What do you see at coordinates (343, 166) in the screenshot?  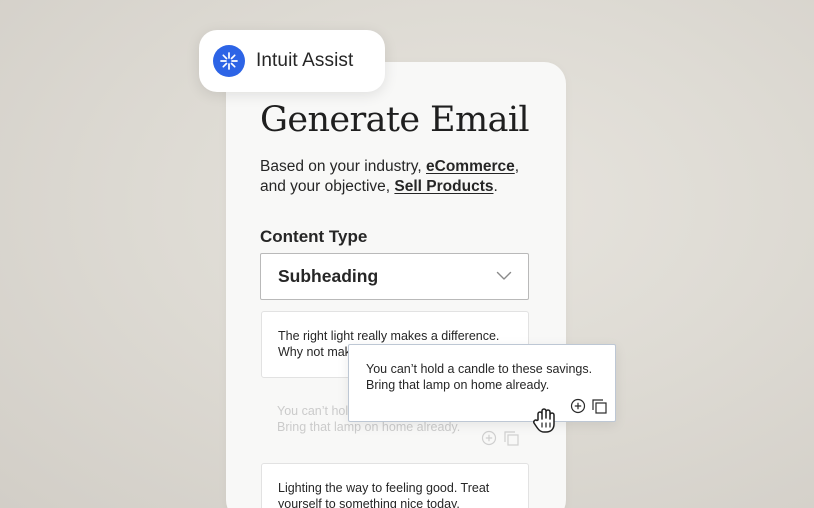 I see `description-prefix: Based on your industry,` at bounding box center [343, 166].